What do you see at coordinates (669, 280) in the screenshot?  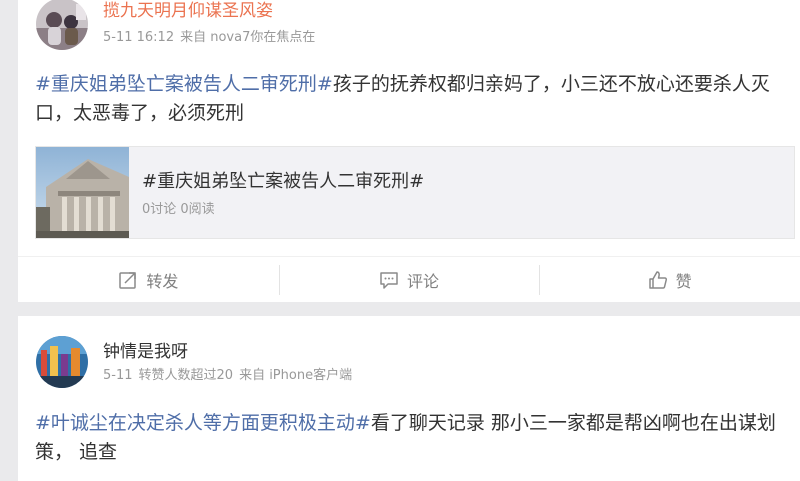 I see `like-button: 赞` at bounding box center [669, 280].